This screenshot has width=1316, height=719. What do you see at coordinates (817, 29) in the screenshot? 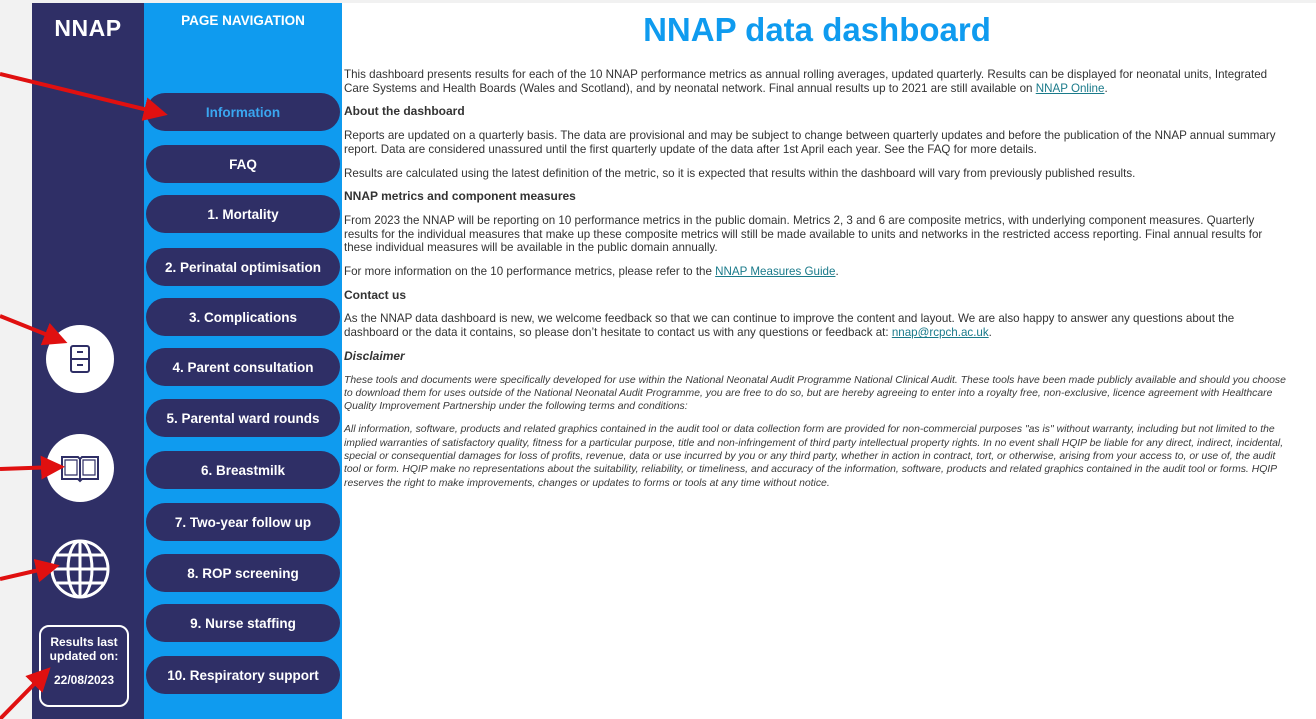
I see `page-title: NNAP data dashboard` at bounding box center [817, 29].